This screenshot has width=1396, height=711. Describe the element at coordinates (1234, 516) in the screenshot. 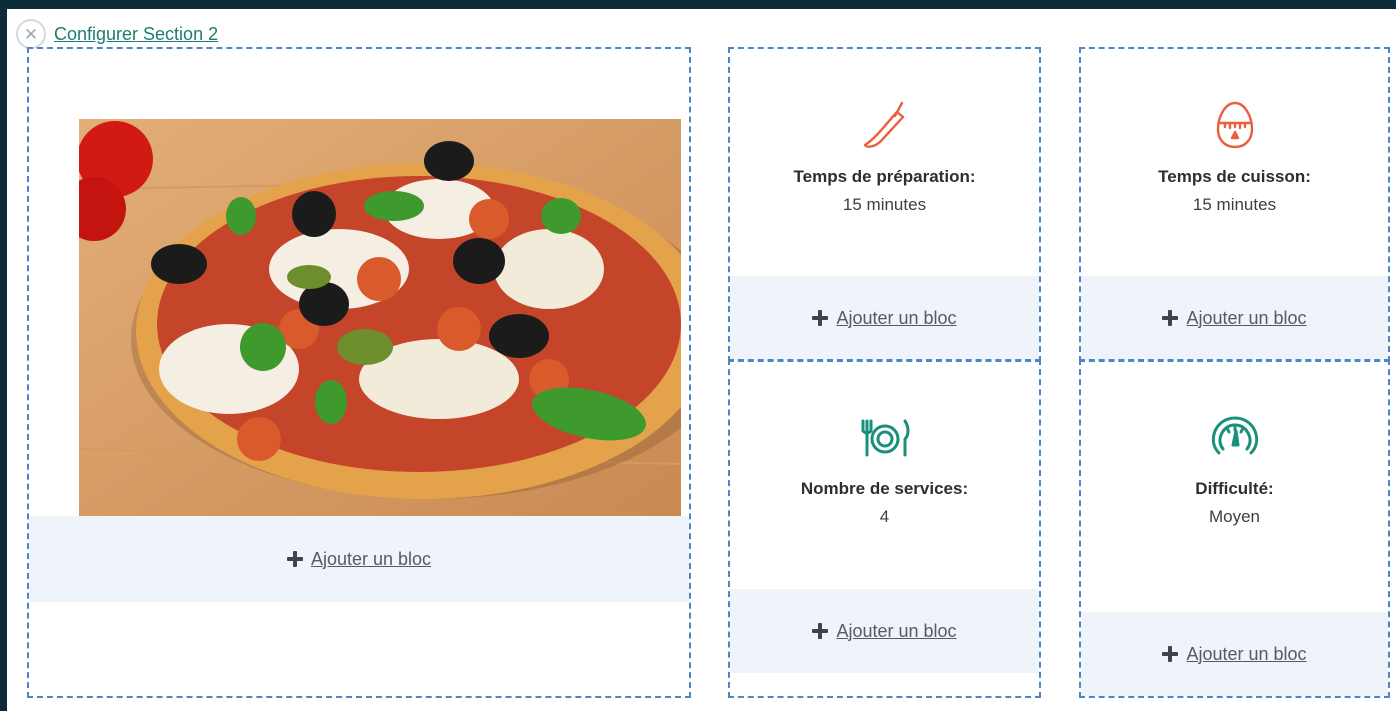

I see `info-value: Moyen` at that location.